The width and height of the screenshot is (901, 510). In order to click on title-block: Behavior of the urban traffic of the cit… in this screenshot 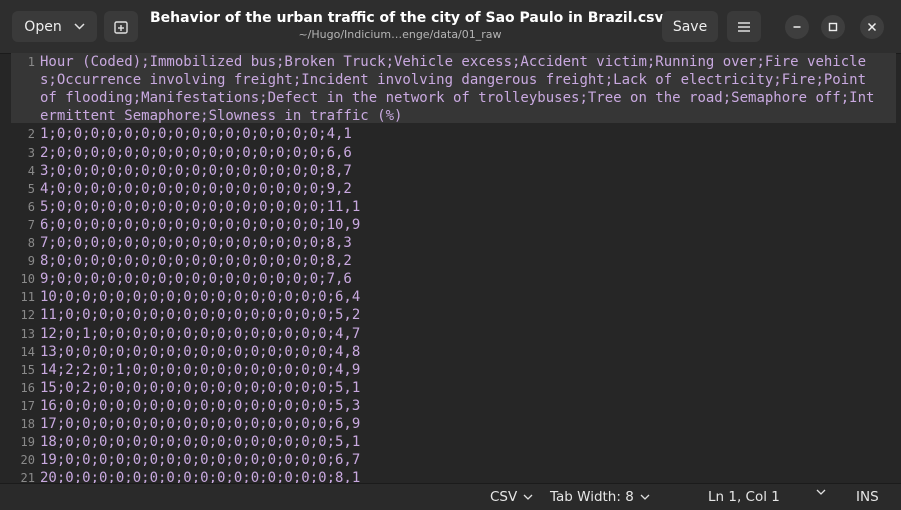, I will do `click(407, 25)`.